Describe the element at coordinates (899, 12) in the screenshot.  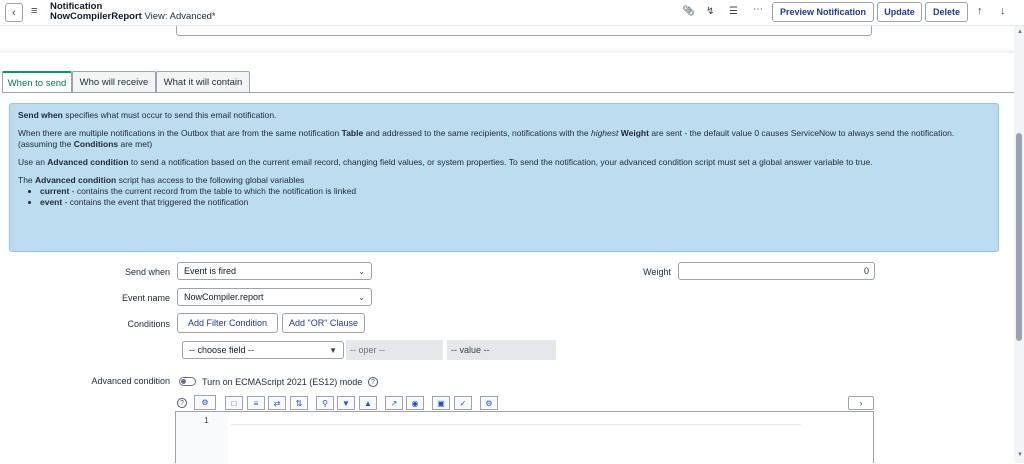
I see `update-button: Update` at that location.